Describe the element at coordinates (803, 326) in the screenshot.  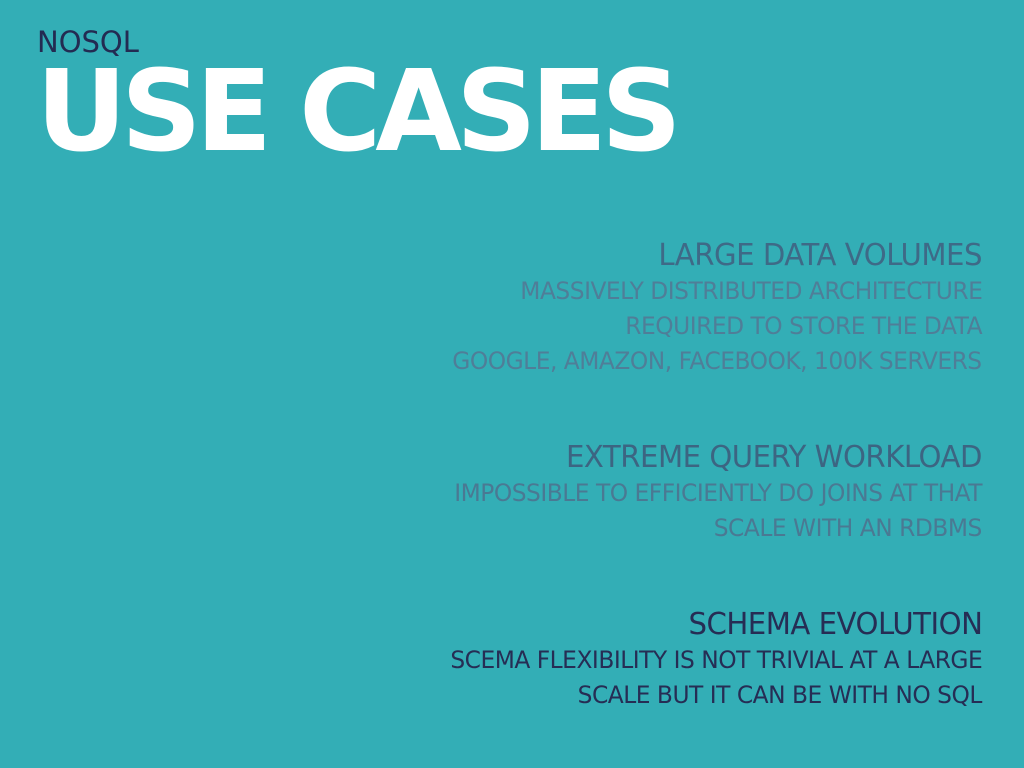
I see `section-line: REQUIRED TO STORE THE DATA` at that location.